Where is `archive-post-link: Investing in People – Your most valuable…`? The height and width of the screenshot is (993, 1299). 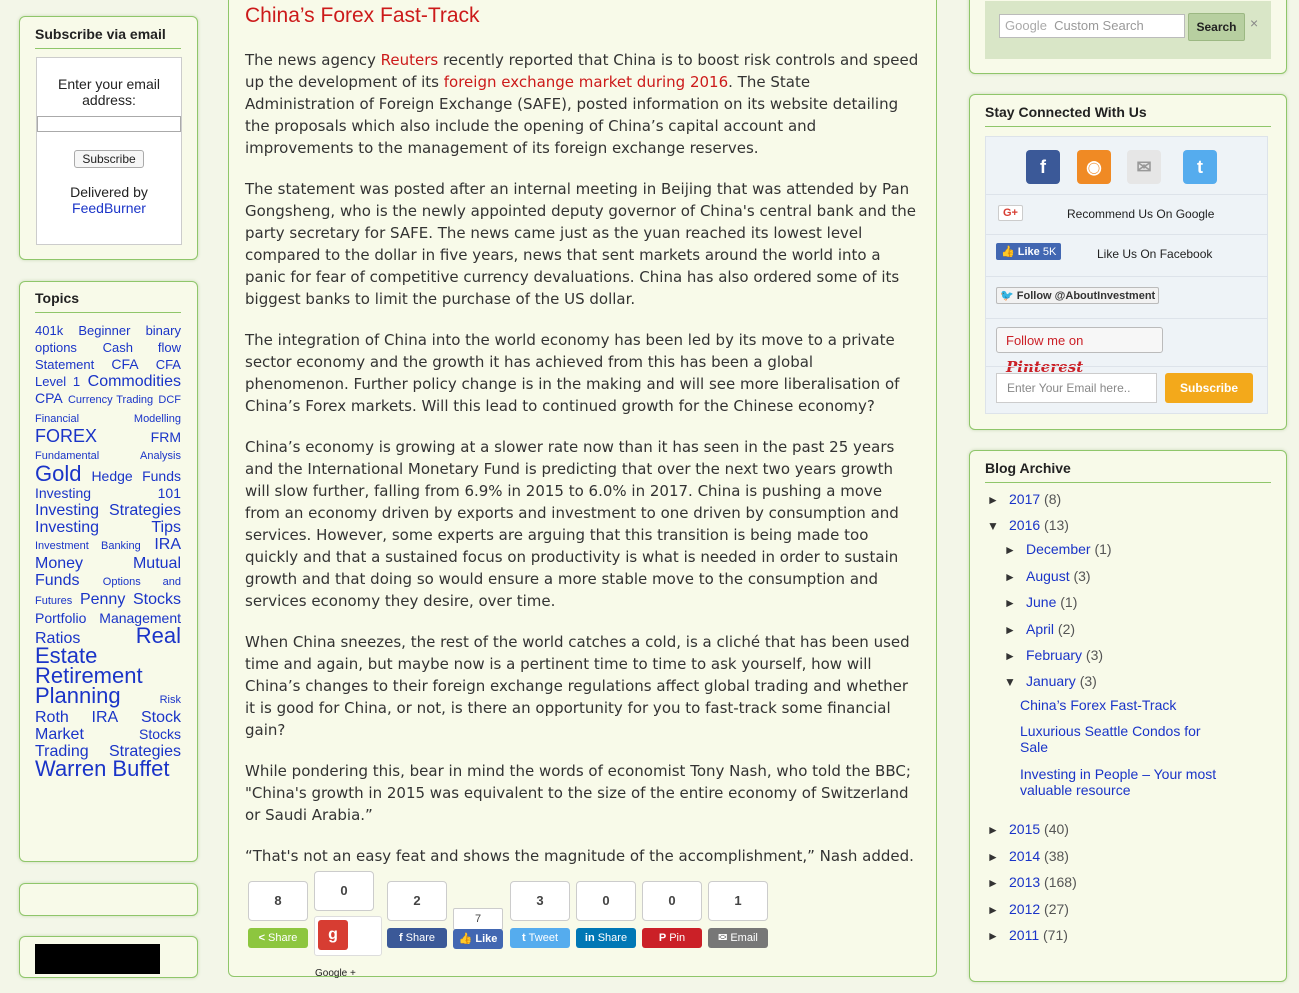 archive-post-link: Investing in People – Your most valuable… is located at coordinates (1125, 782).